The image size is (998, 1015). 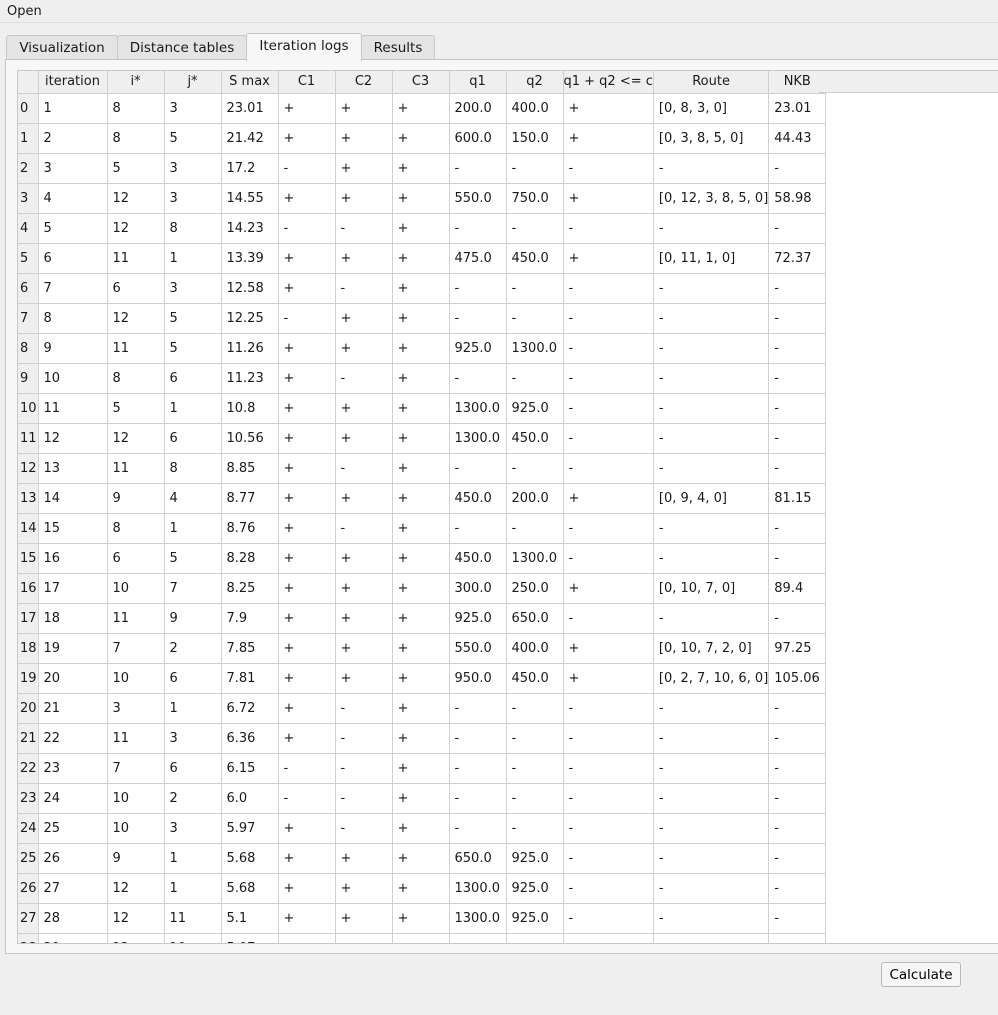 What do you see at coordinates (28, 468) in the screenshot?
I see `row-header: 12` at bounding box center [28, 468].